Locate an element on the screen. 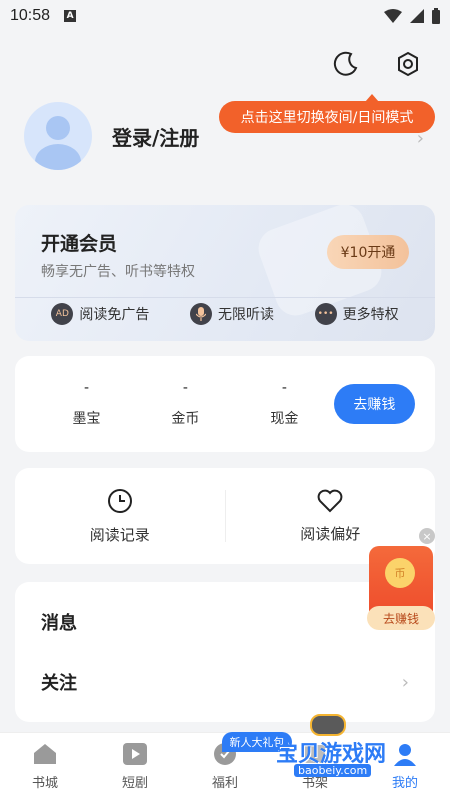 The width and height of the screenshot is (450, 800). tab-label: 书城 is located at coordinates (44, 783).